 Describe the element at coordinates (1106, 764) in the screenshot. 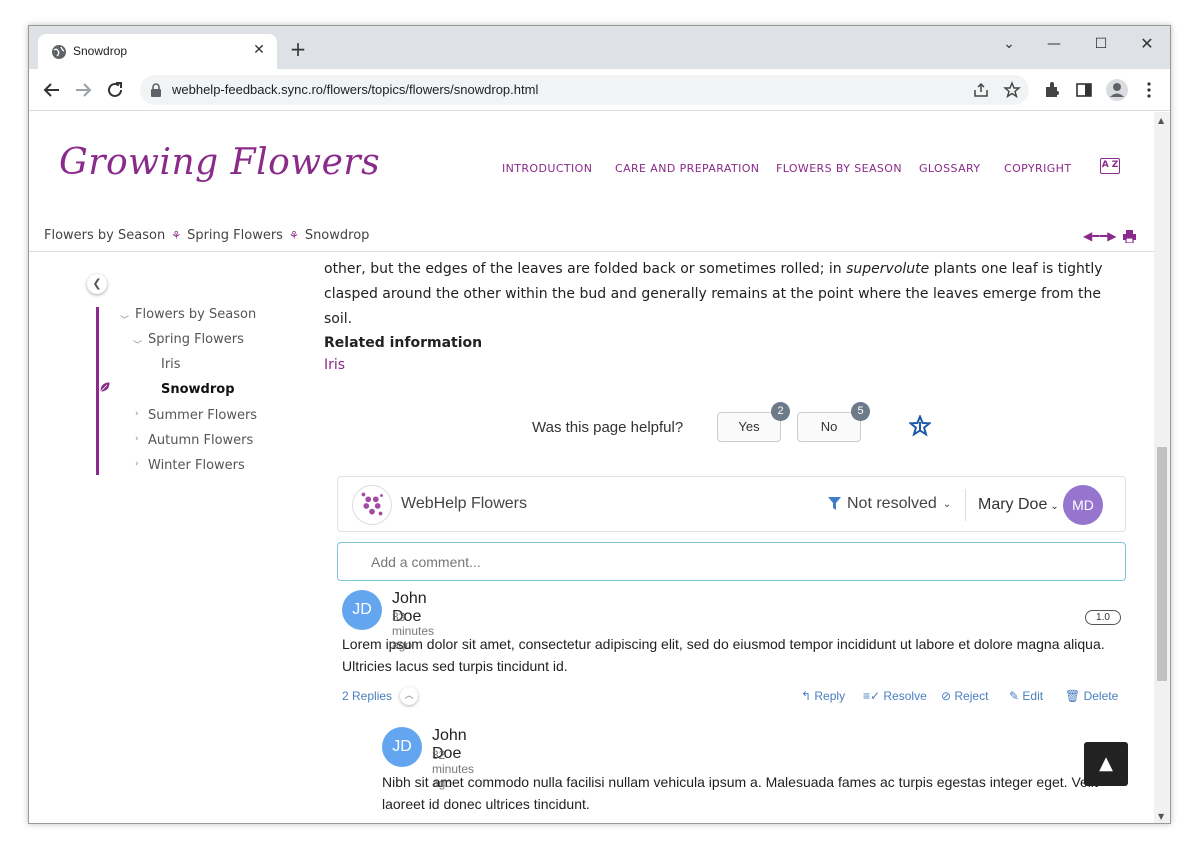

I see `scroll-to-top-button: ▲` at that location.